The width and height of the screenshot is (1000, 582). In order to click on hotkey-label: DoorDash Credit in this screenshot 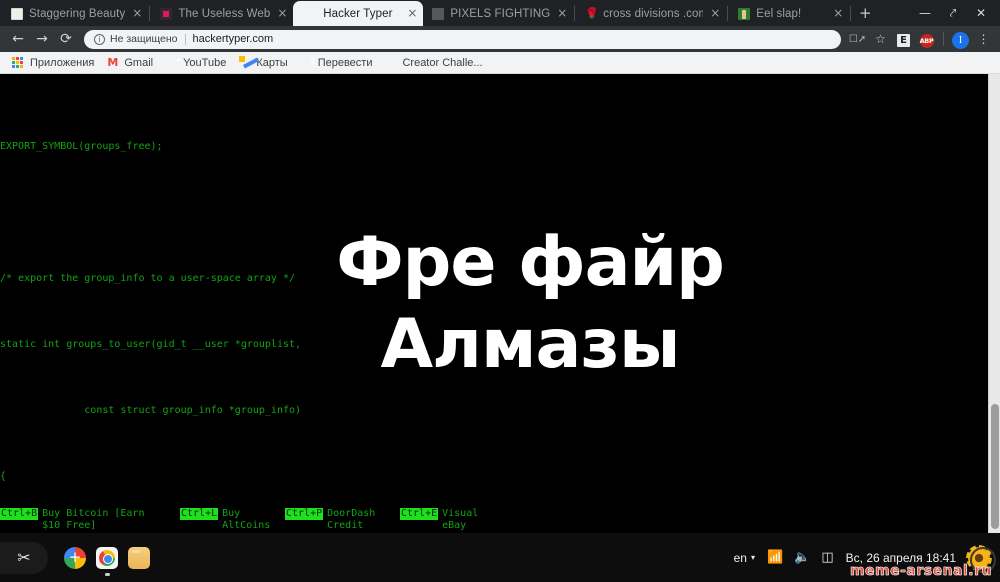, I will do `click(354, 519)`.